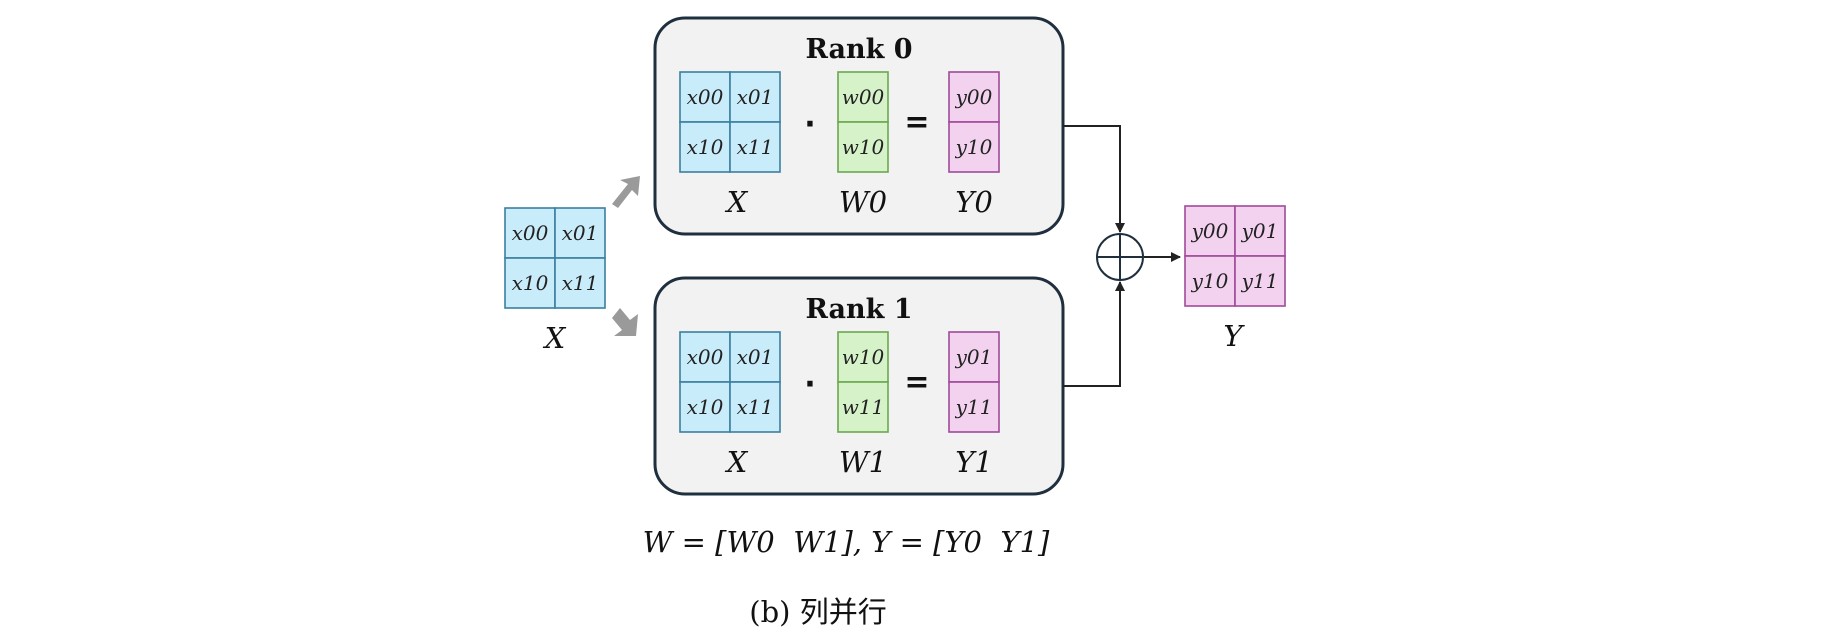 The image size is (1836, 634). What do you see at coordinates (863, 382) in the screenshot?
I see `rank-1-w-matrix: w10 w11` at bounding box center [863, 382].